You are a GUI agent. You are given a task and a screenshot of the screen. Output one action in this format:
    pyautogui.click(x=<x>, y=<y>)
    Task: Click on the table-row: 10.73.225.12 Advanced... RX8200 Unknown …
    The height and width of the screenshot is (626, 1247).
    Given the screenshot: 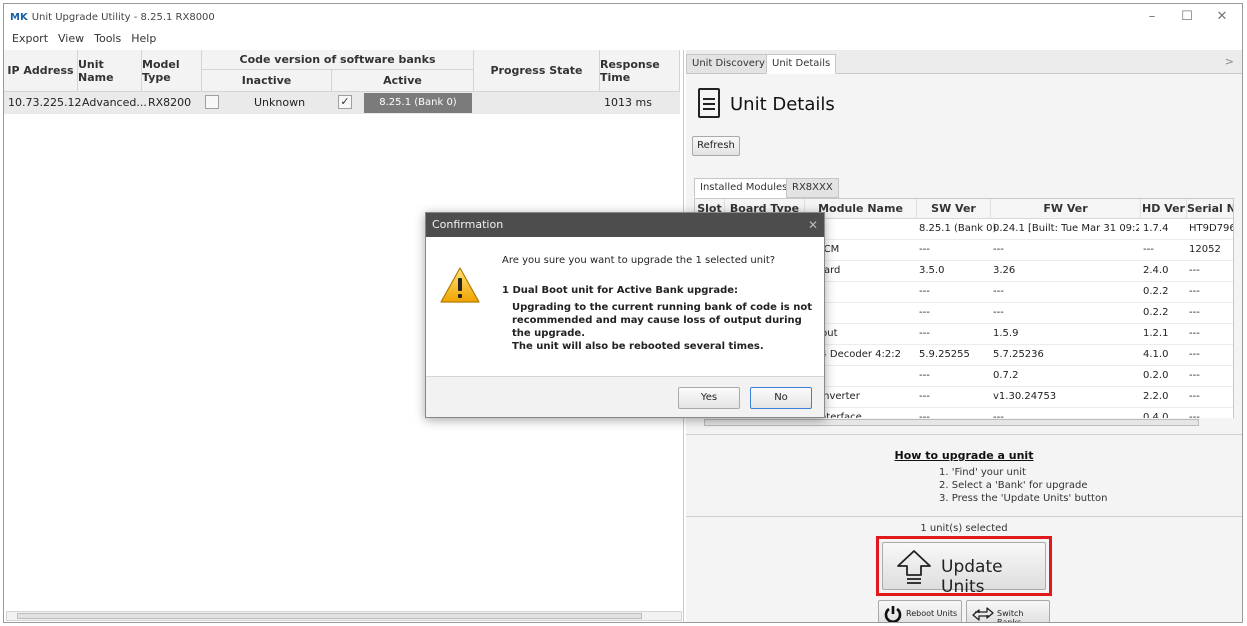 What is the action you would take?
    pyautogui.click(x=342, y=103)
    